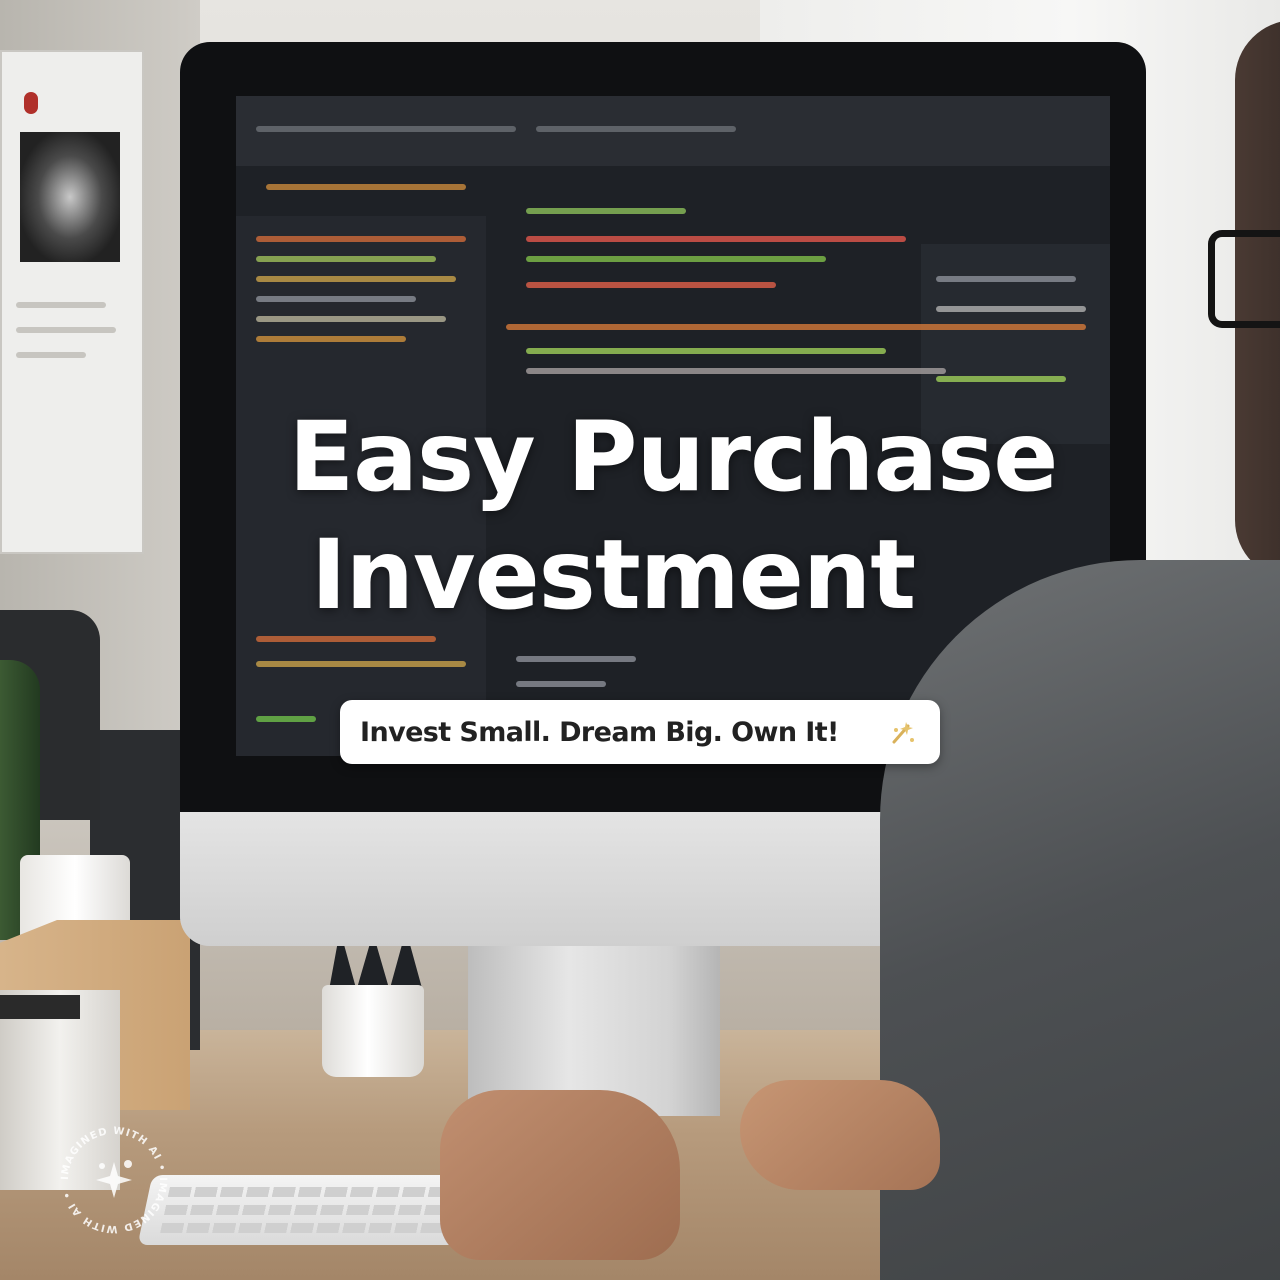  Describe the element at coordinates (560, 1175) in the screenshot. I see `left-hand` at that location.